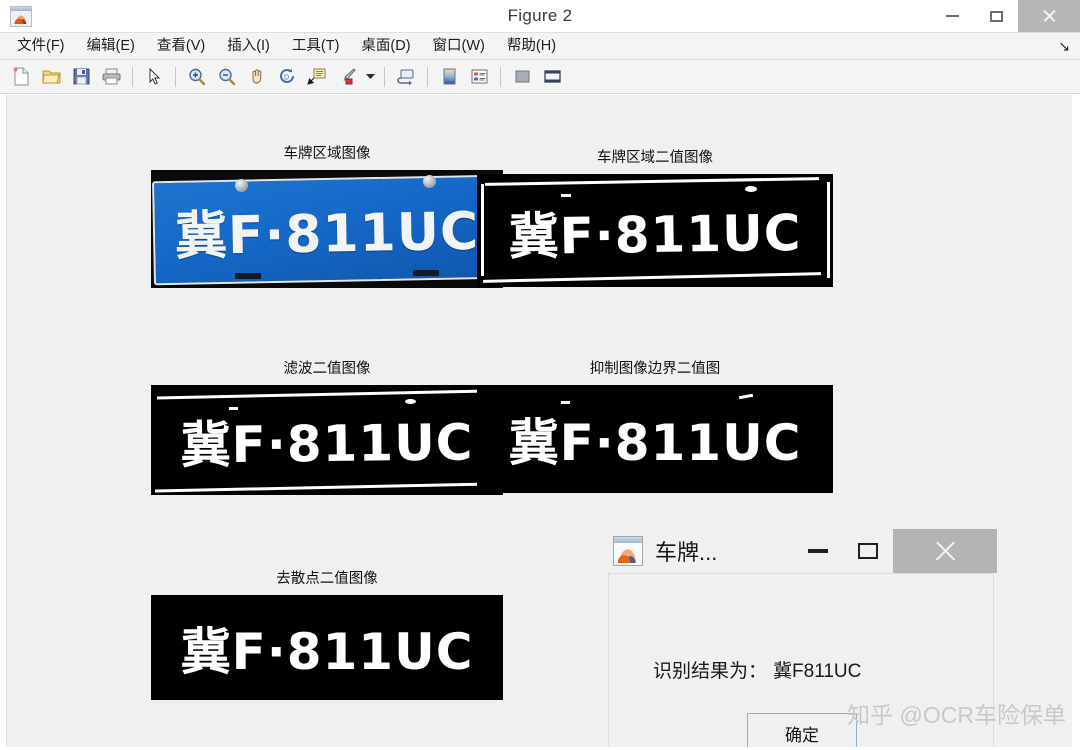 This screenshot has height=750, width=1080. What do you see at coordinates (406, 77) in the screenshot?
I see `link-data-icon` at bounding box center [406, 77].